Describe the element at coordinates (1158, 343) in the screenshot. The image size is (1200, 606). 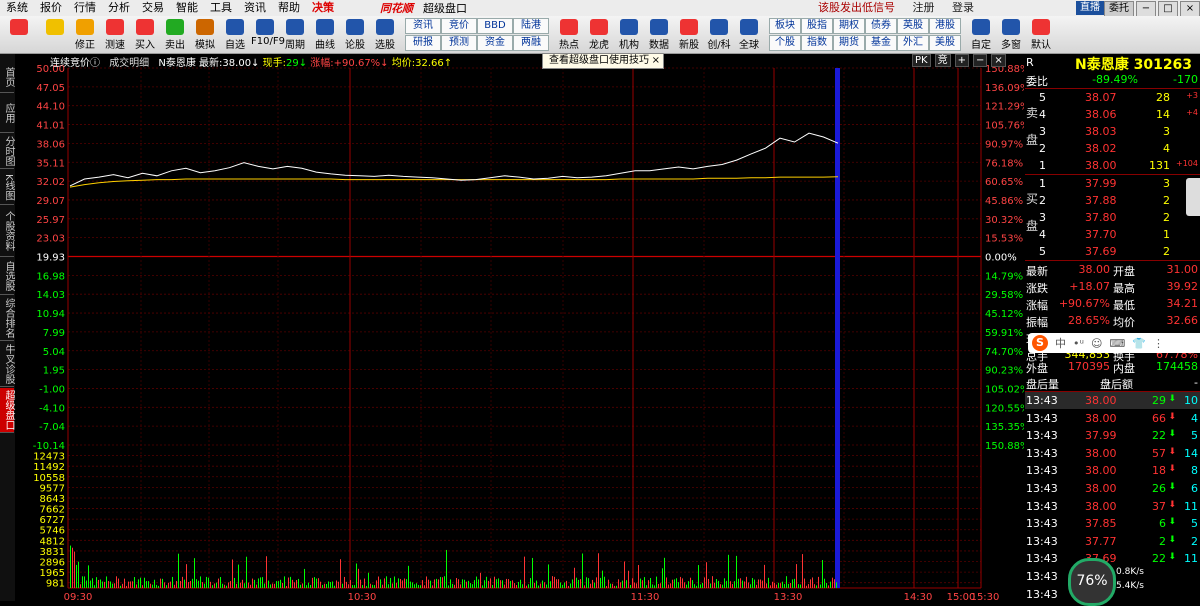
I see `ime-item-5: ⋮` at that location.